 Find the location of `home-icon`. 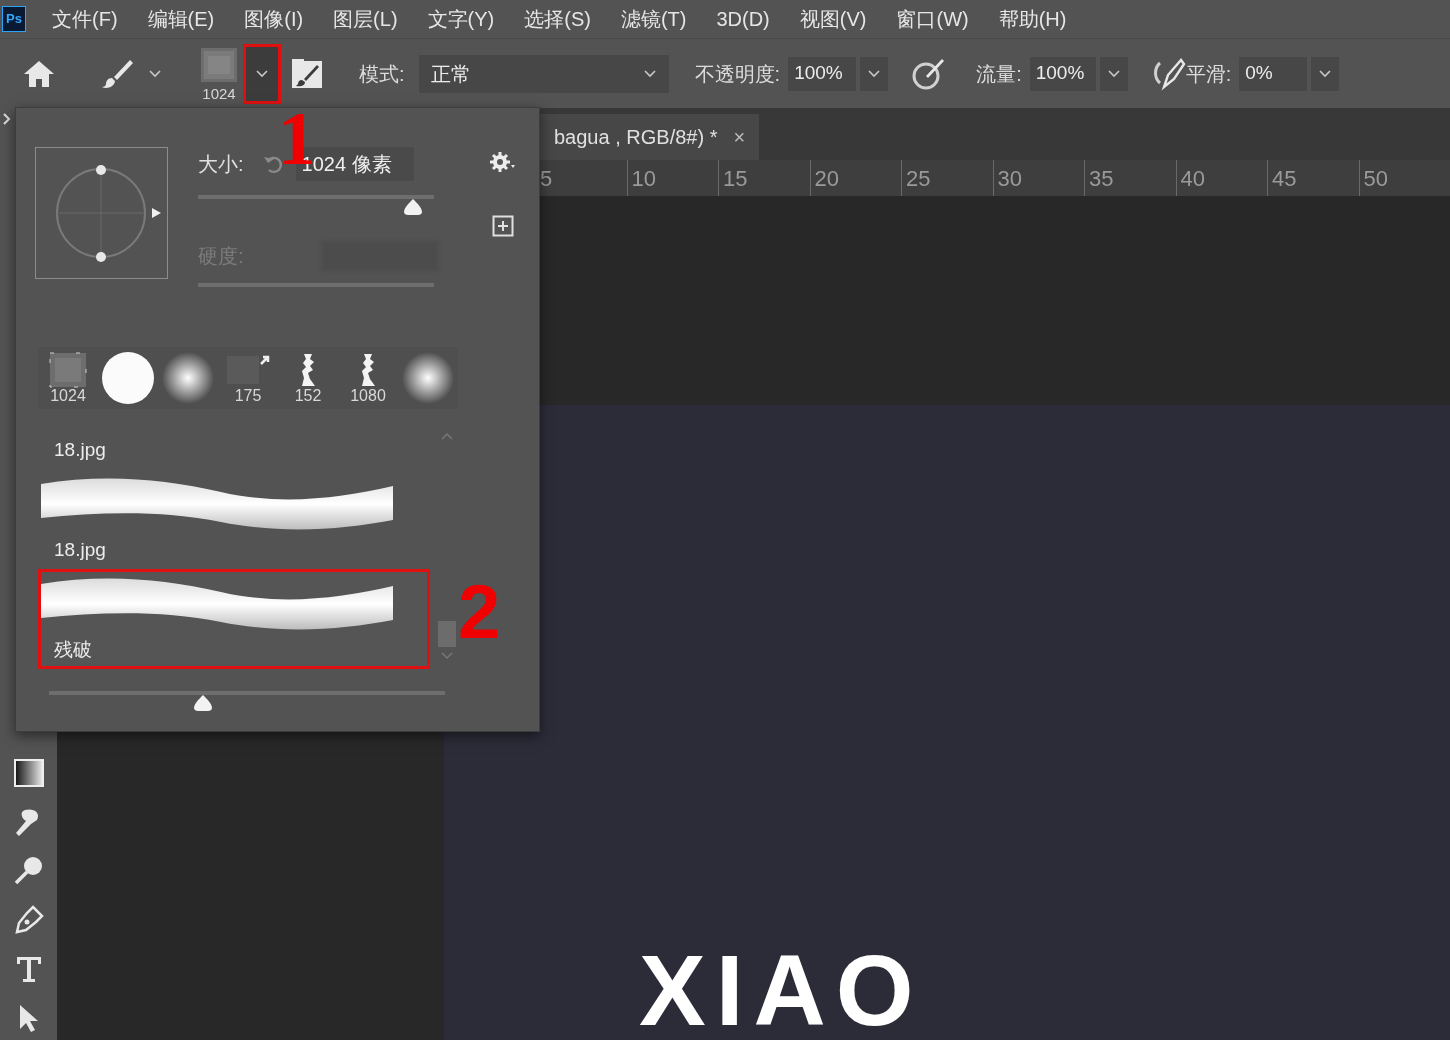

home-icon is located at coordinates (39, 73).